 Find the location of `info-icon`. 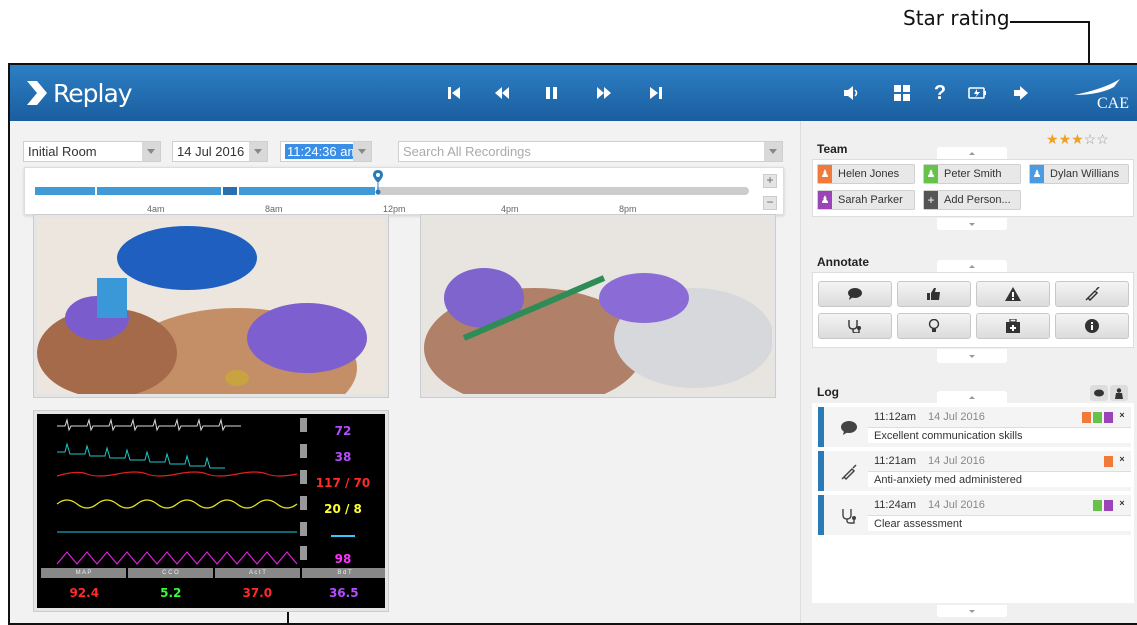

info-icon is located at coordinates (1092, 326).